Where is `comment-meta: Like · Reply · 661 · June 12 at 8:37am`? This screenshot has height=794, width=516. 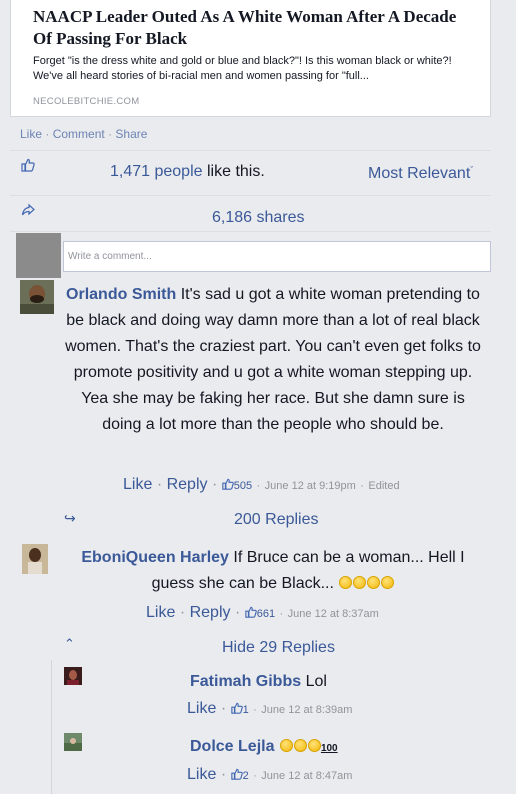 comment-meta: Like · Reply · 661 · June 12 at 8:37am is located at coordinates (262, 612).